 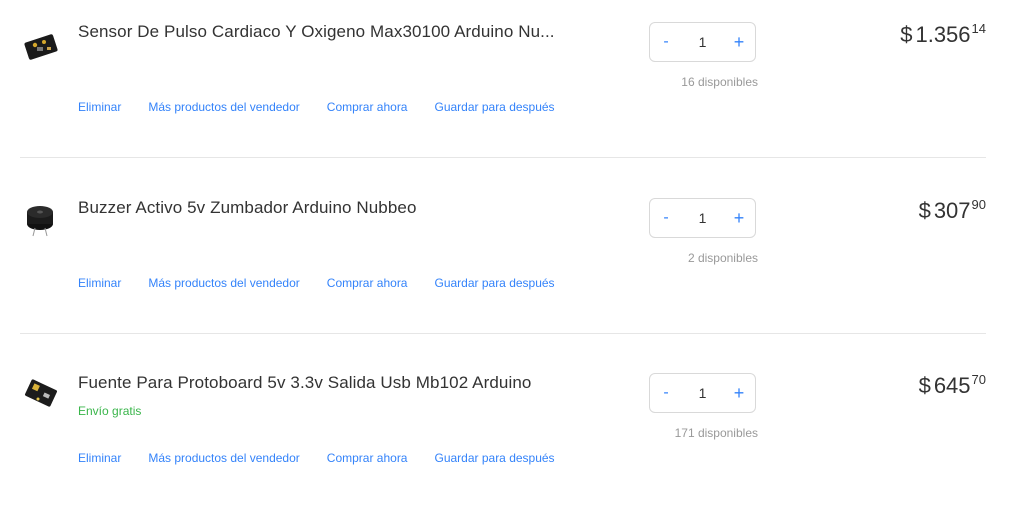 I want to click on buzzer-icon, so click(x=41, y=219).